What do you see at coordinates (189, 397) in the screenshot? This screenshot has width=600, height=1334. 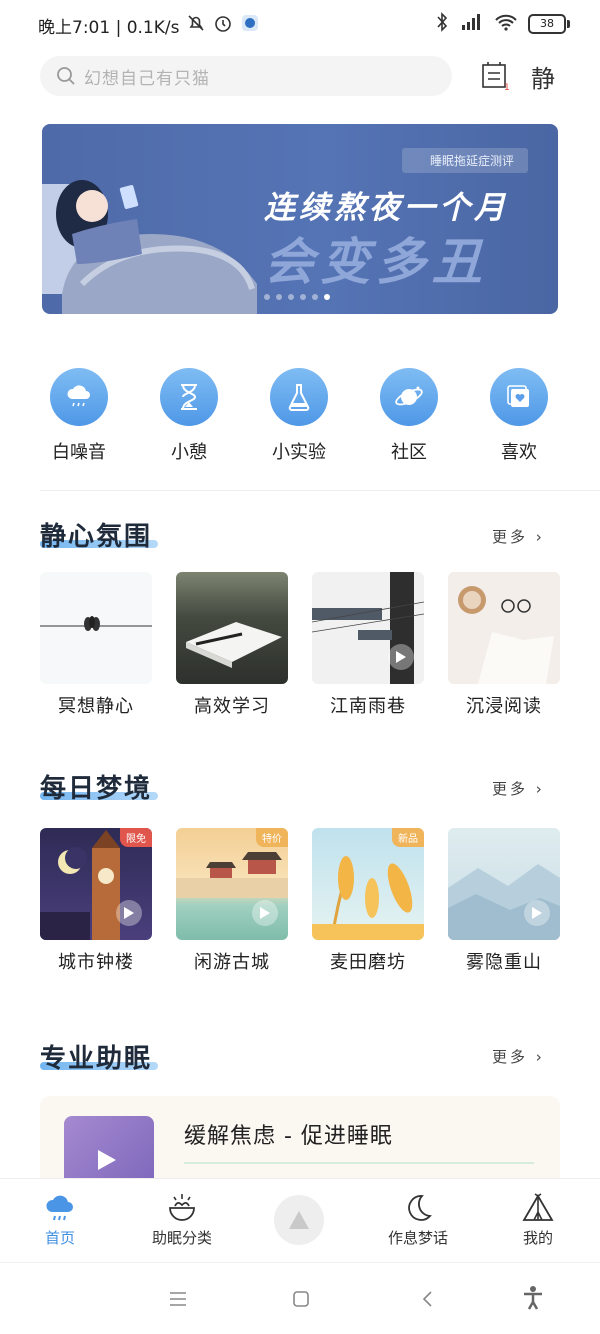 I see `hourglass-icon` at bounding box center [189, 397].